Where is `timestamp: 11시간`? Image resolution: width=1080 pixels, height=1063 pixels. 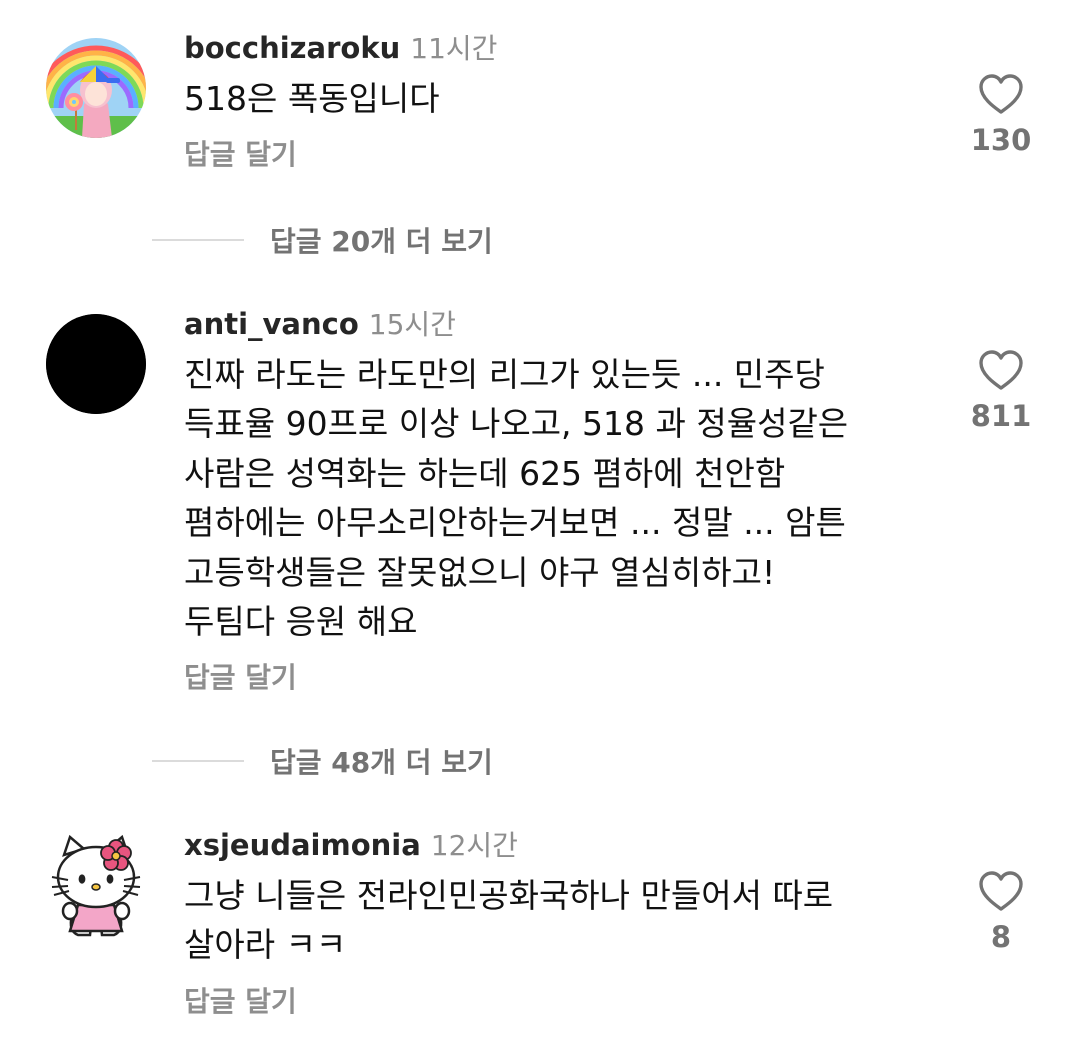
timestamp: 11시간 is located at coordinates (454, 48).